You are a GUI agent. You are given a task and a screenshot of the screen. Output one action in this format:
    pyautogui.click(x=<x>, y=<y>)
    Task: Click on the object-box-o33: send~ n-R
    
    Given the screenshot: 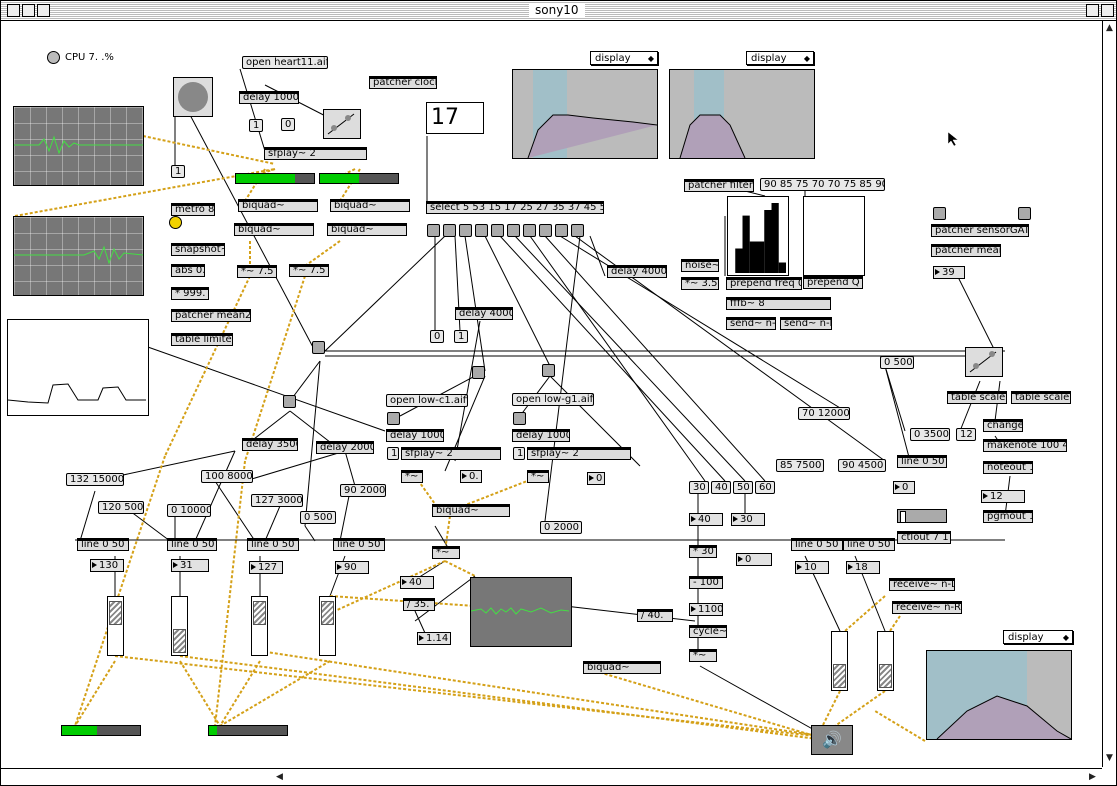 What is the action you would take?
    pyautogui.click(x=806, y=323)
    